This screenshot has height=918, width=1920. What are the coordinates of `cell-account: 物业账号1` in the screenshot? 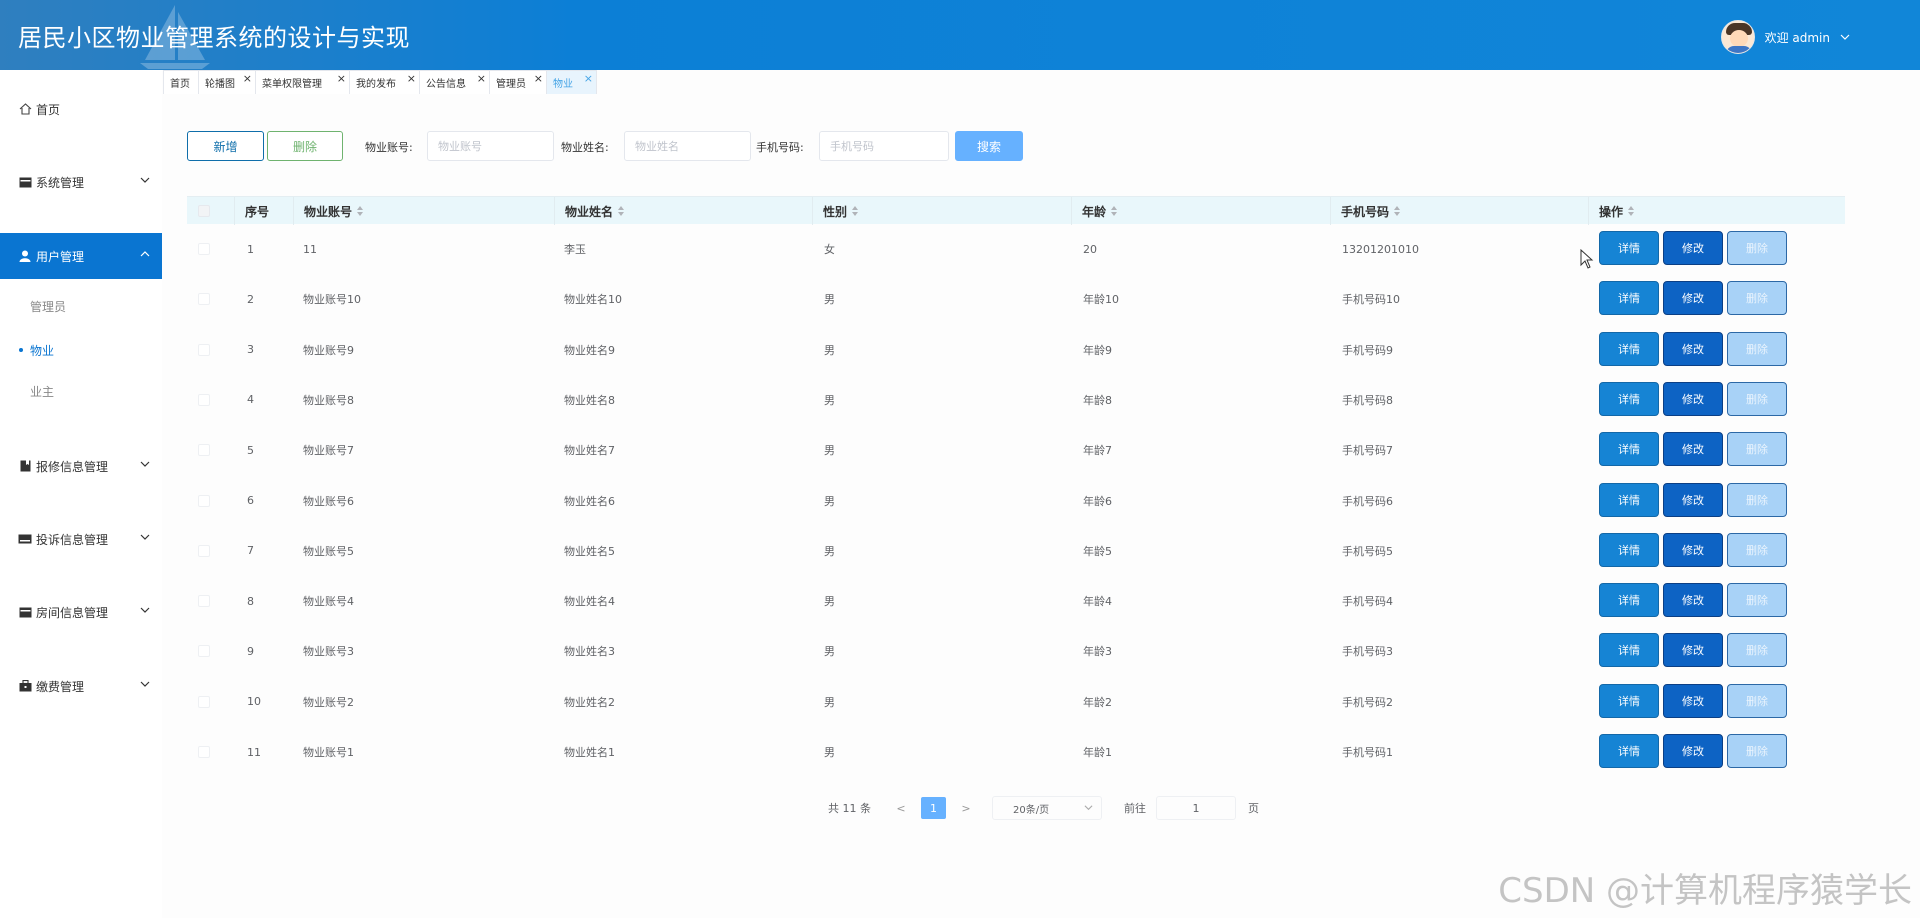 It's located at (328, 752).